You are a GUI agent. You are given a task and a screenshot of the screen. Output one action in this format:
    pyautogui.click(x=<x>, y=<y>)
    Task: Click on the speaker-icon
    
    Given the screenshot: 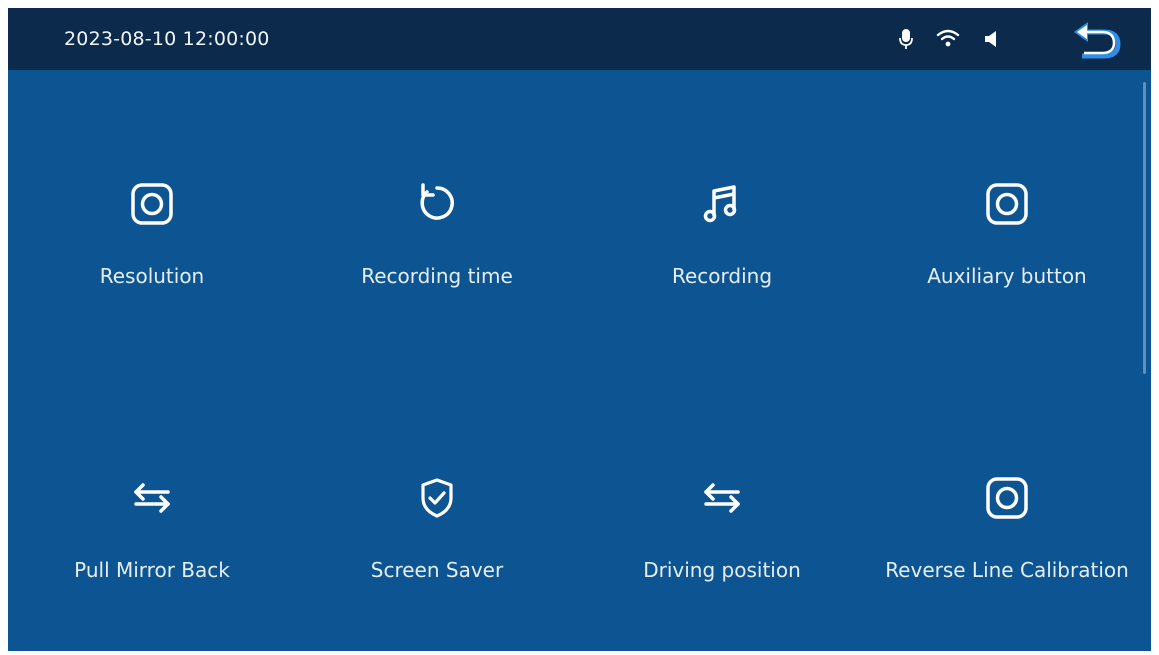 What is the action you would take?
    pyautogui.click(x=990, y=39)
    